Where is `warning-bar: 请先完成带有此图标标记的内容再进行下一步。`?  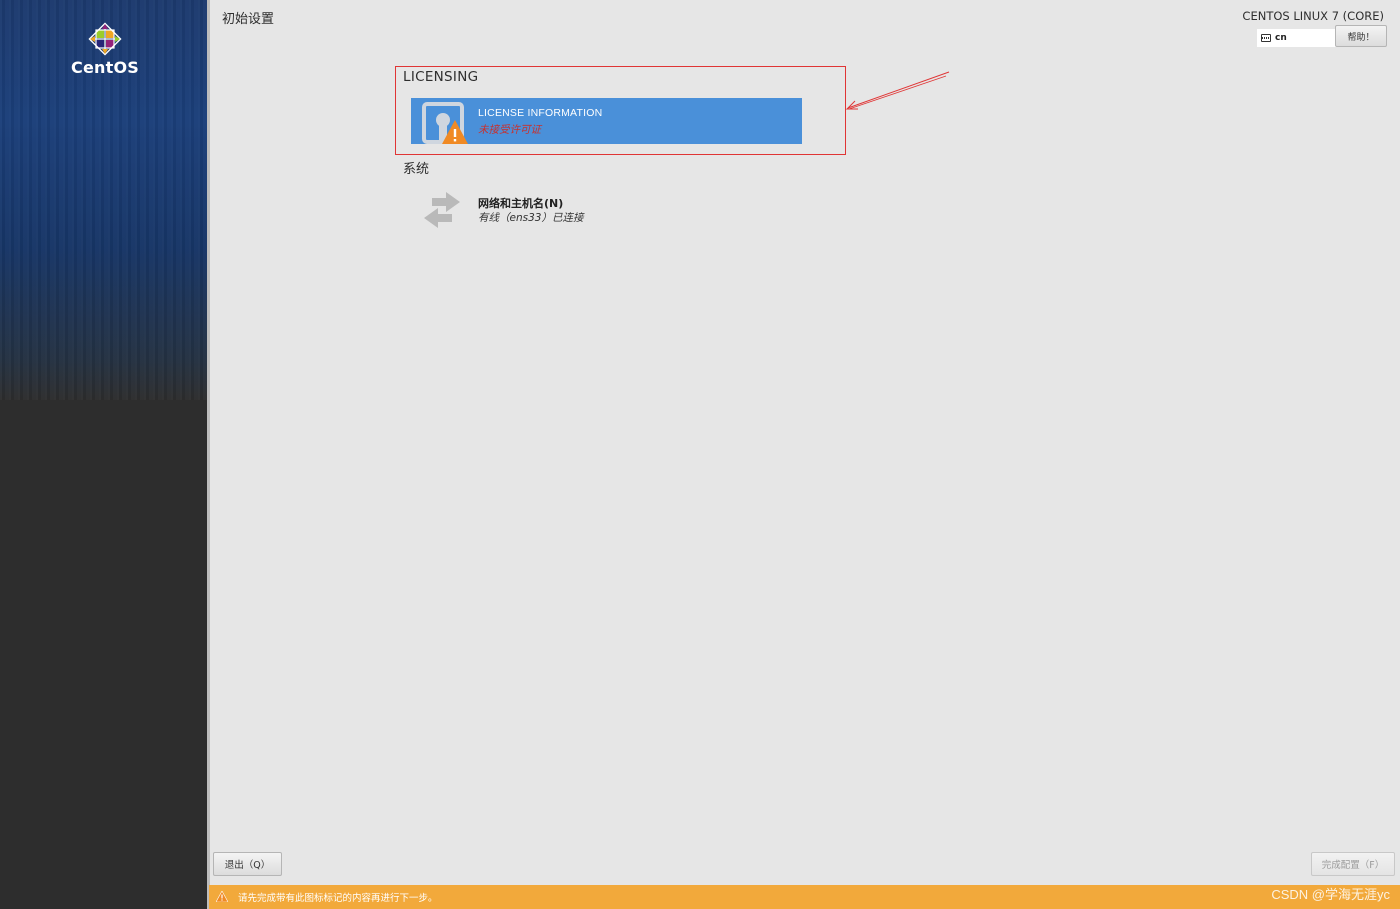 warning-bar: 请先完成带有此图标标记的内容再进行下一步。 is located at coordinates (804, 897).